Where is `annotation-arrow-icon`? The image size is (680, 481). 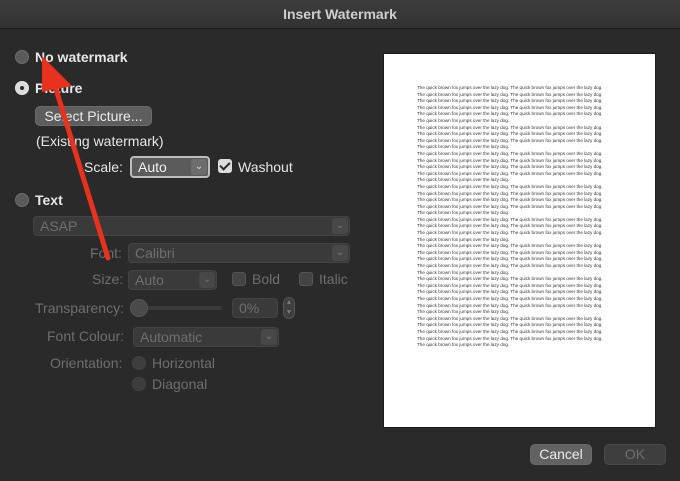 annotation-arrow-icon is located at coordinates (76, 158).